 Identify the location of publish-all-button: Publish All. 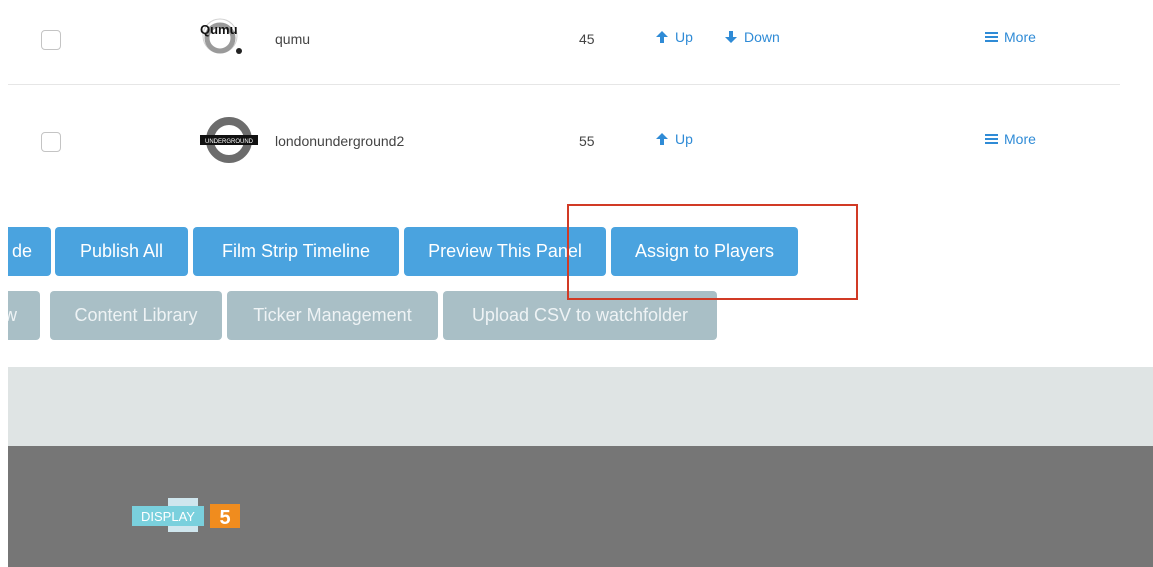
(121, 251).